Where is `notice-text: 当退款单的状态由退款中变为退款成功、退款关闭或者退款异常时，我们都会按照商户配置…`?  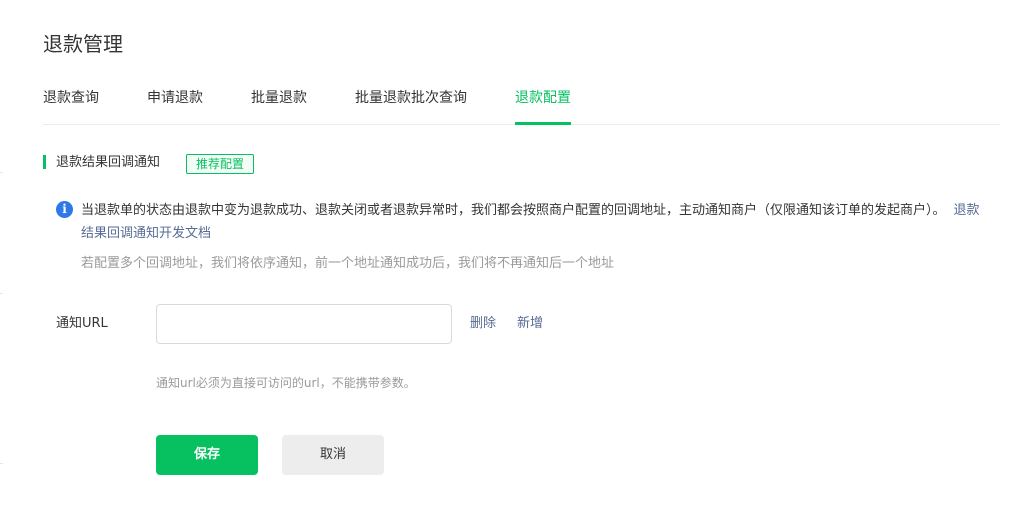
notice-text: 当退款单的状态由退款中变为退款成功、退款关闭或者退款异常时，我们都会按照商户配置… is located at coordinates (533, 222).